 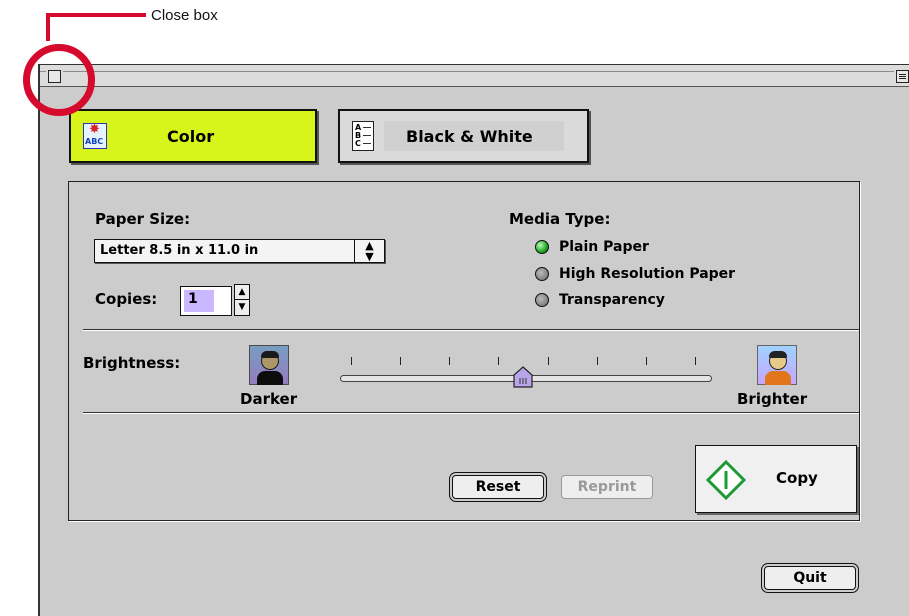 What do you see at coordinates (560, 219) in the screenshot?
I see `media-type-label: Media Type:` at bounding box center [560, 219].